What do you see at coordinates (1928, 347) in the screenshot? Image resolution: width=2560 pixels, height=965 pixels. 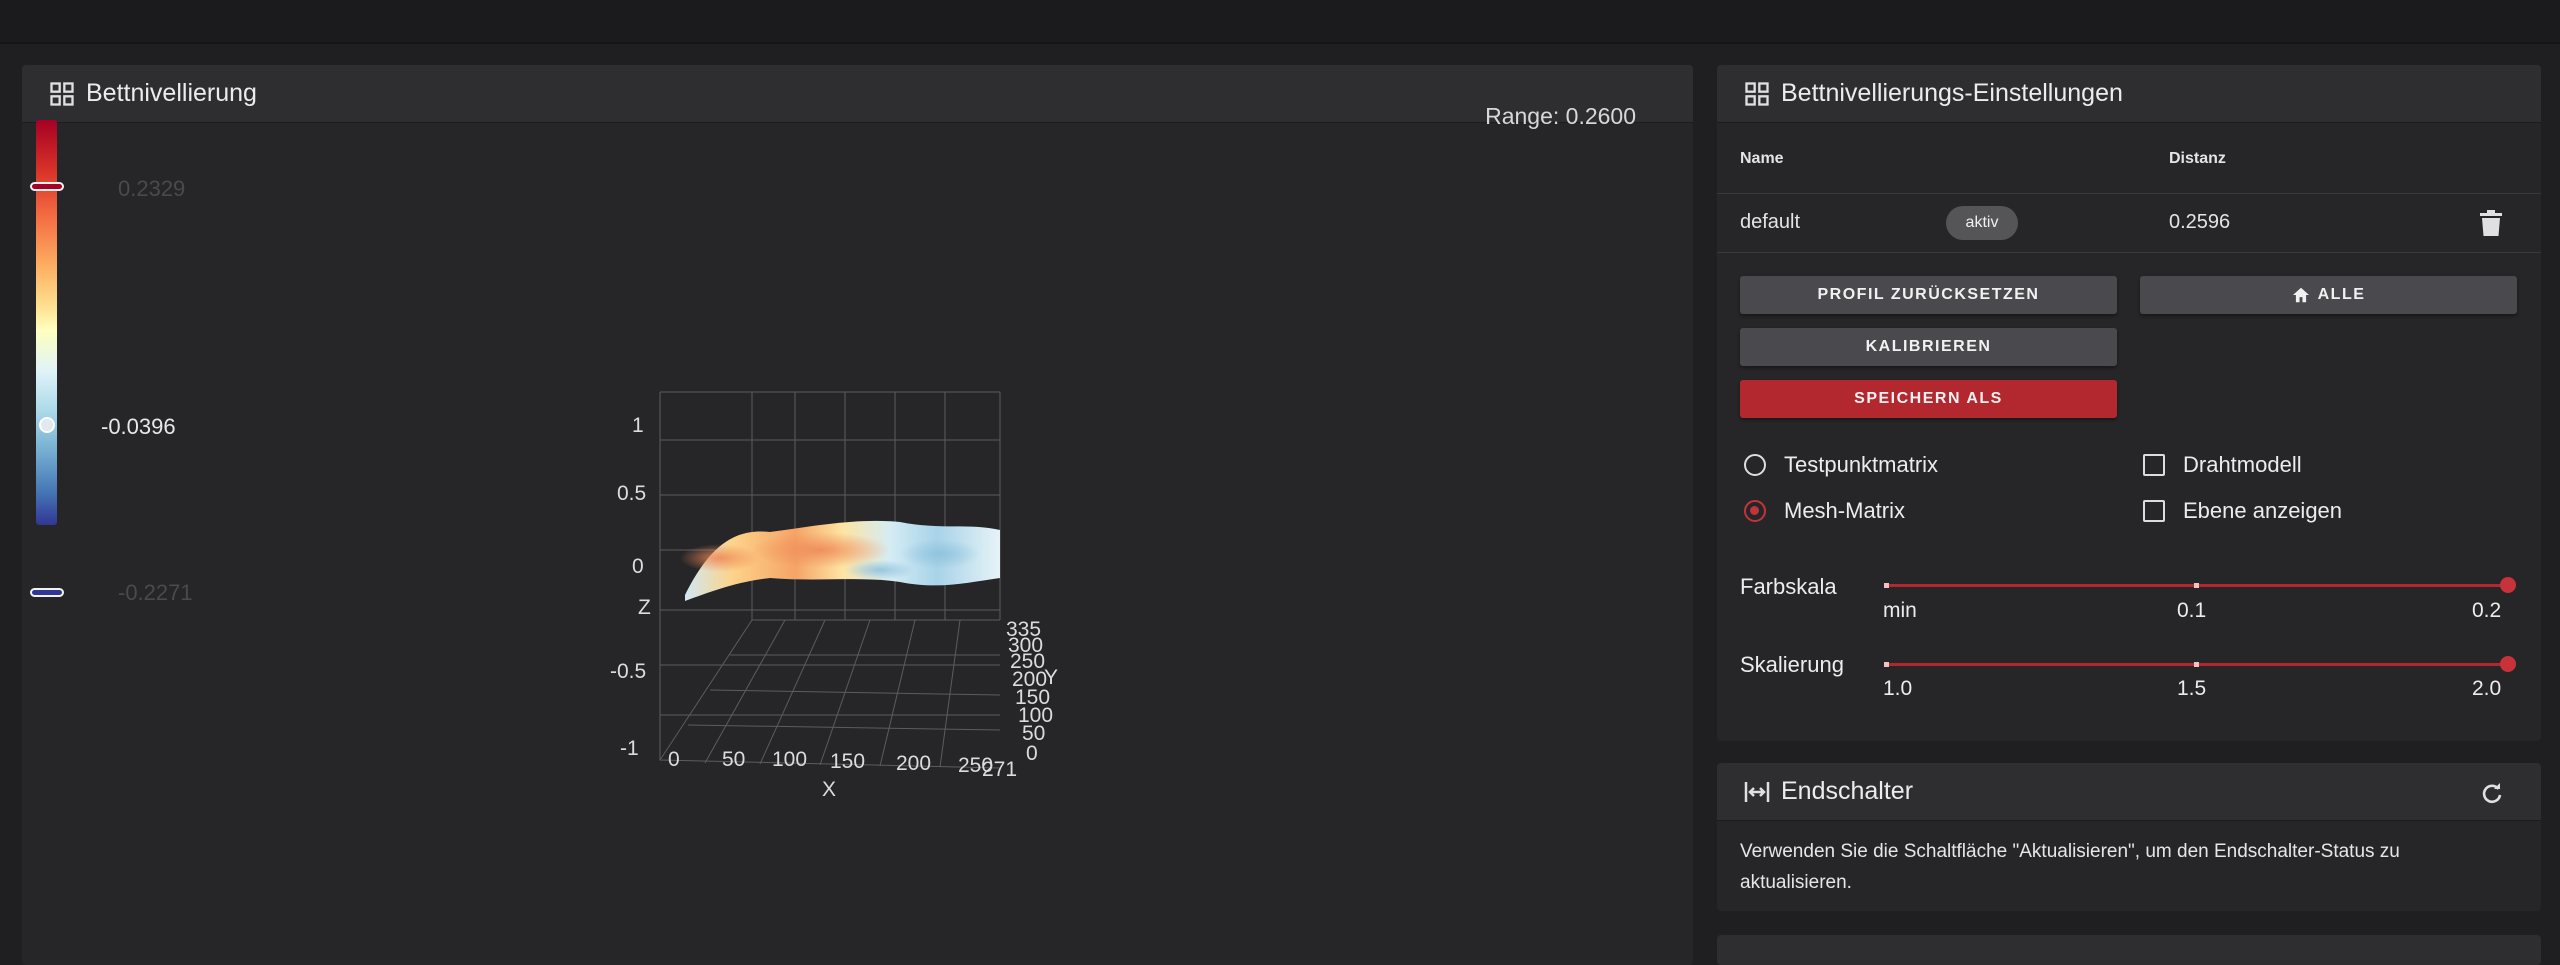 I see `calibrate-button: KALIBRIEREN` at bounding box center [1928, 347].